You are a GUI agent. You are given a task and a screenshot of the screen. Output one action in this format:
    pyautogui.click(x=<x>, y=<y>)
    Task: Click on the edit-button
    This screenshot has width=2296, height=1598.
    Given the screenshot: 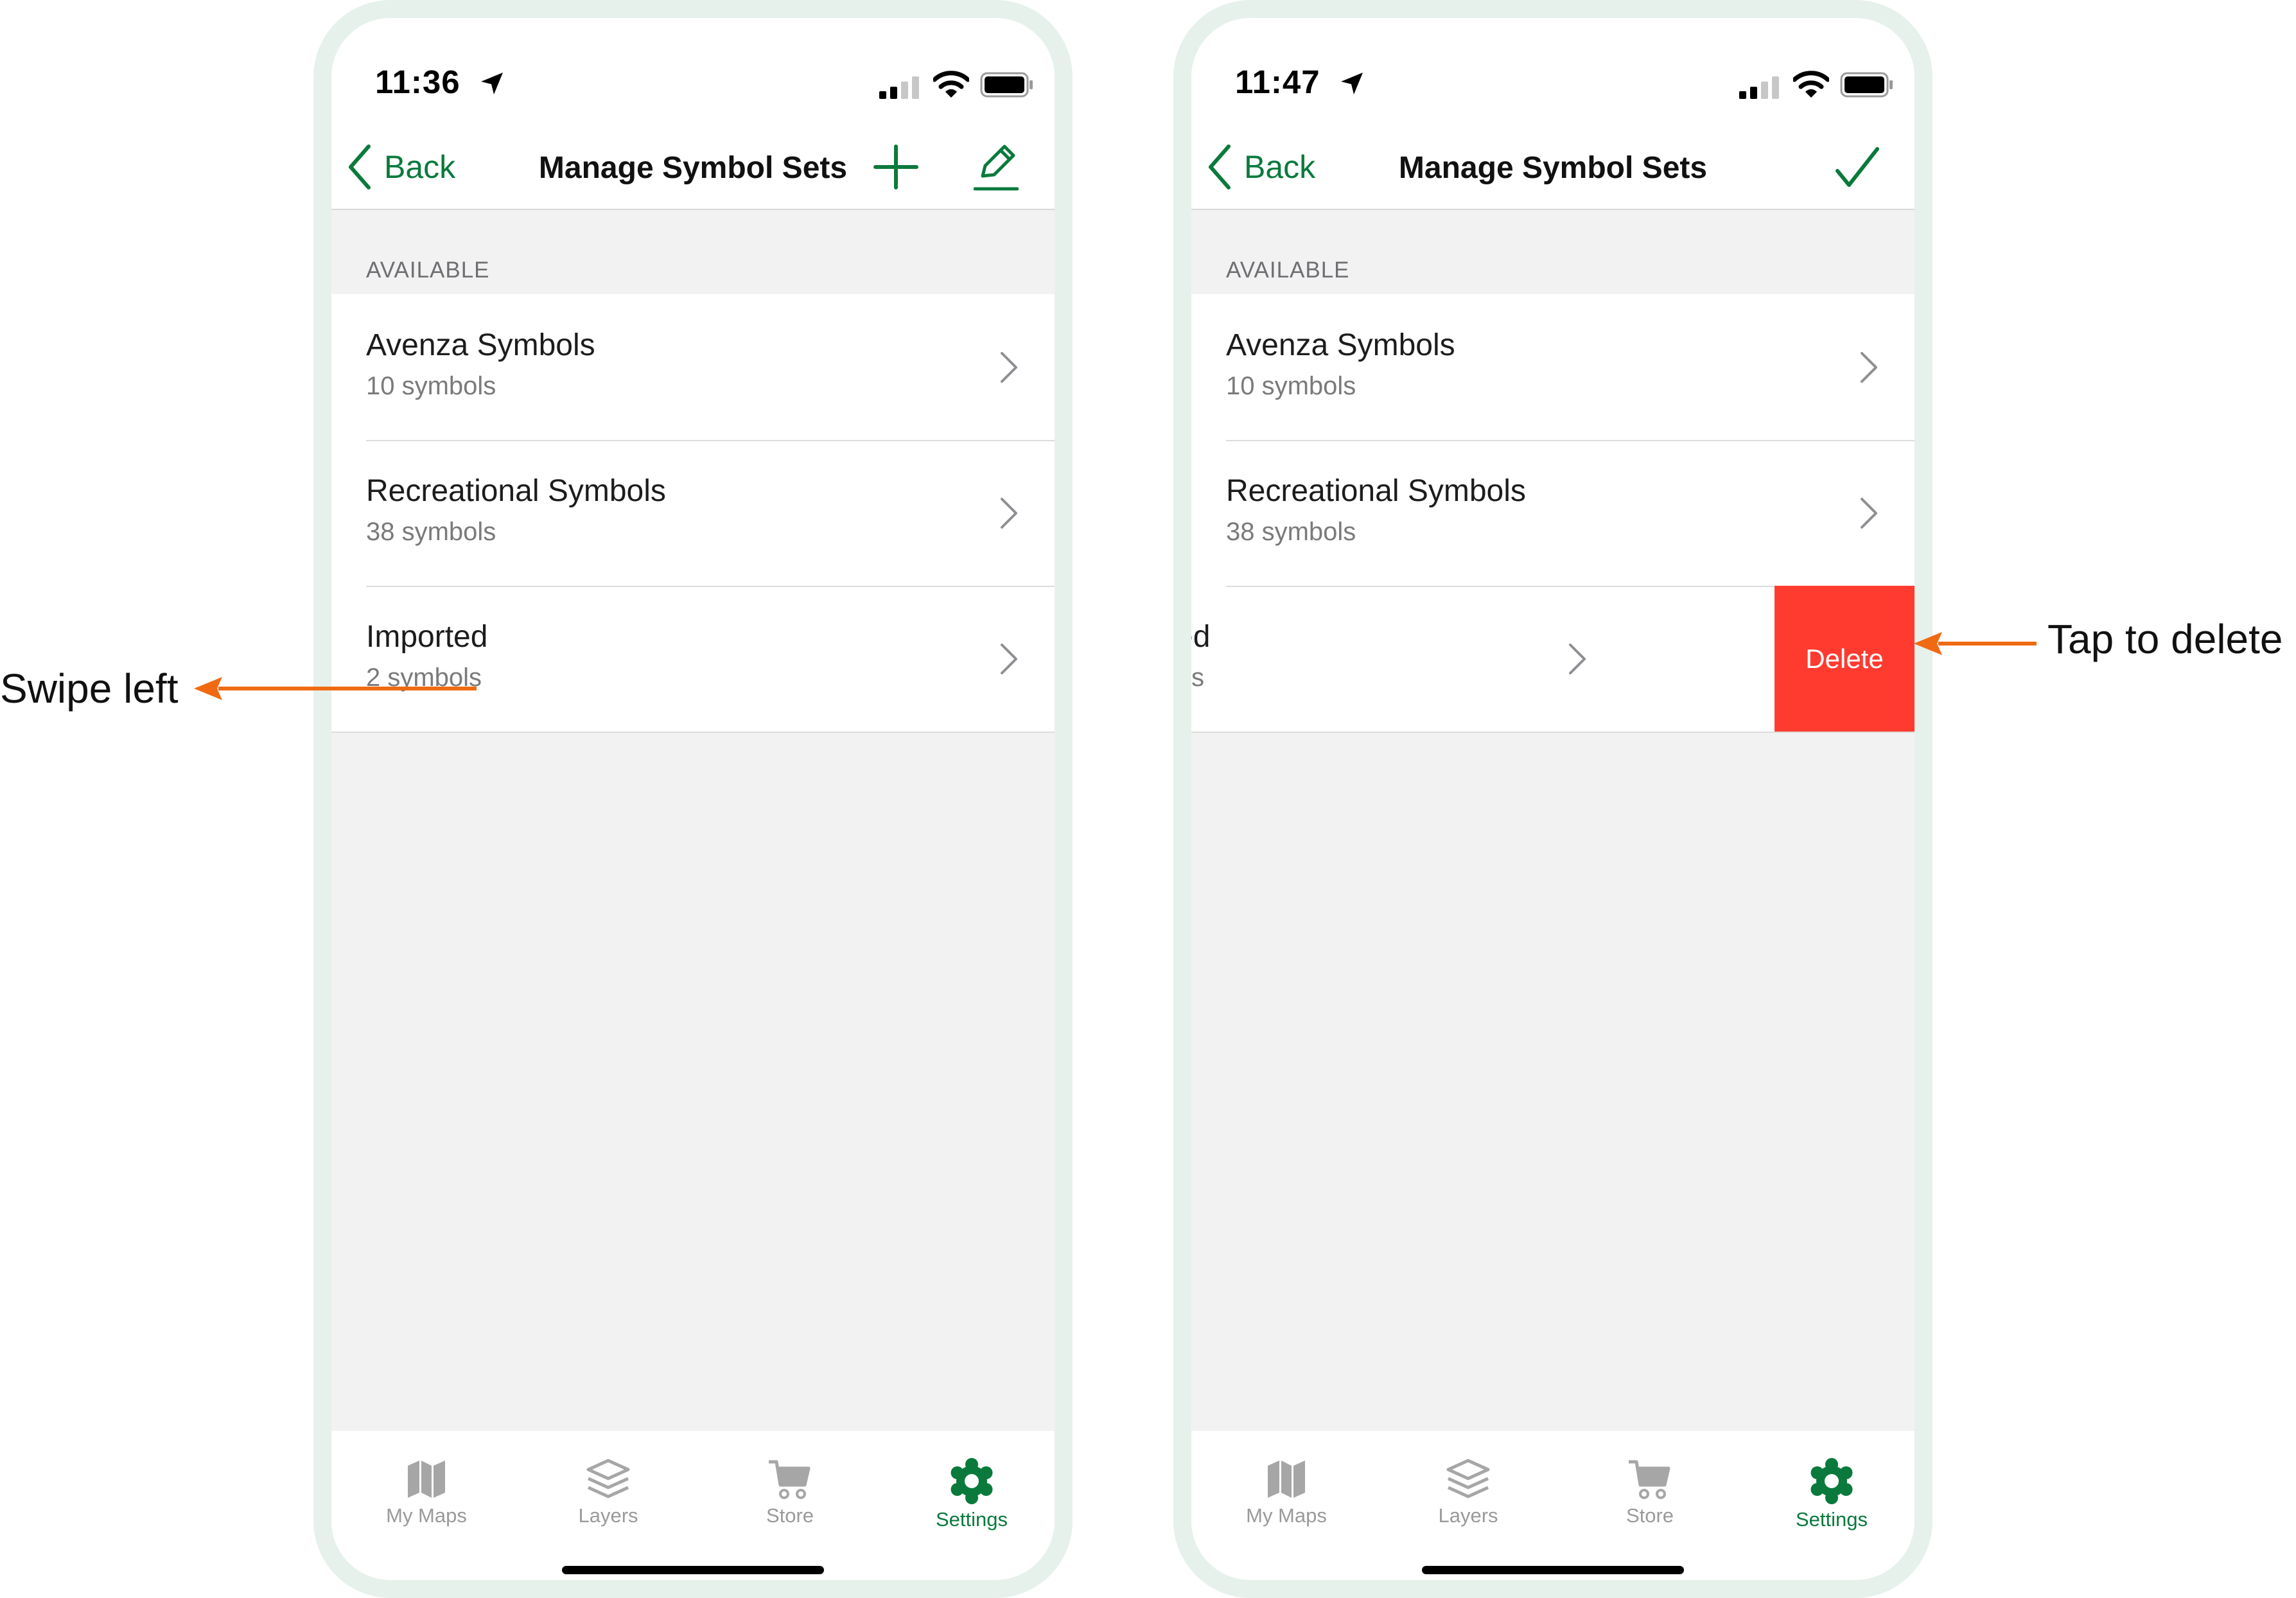 What is the action you would take?
    pyautogui.click(x=996, y=168)
    